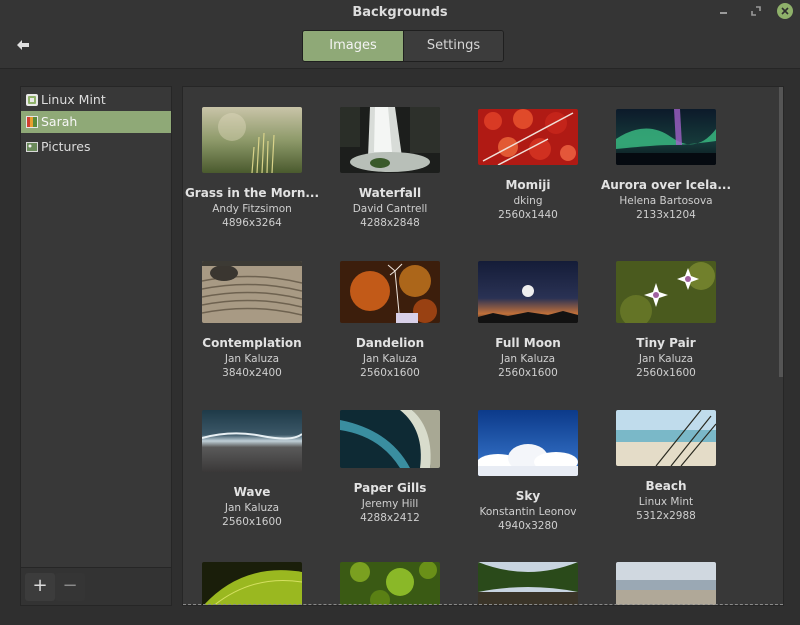 The height and width of the screenshot is (625, 800). What do you see at coordinates (724, 11) in the screenshot?
I see `minimize-button` at bounding box center [724, 11].